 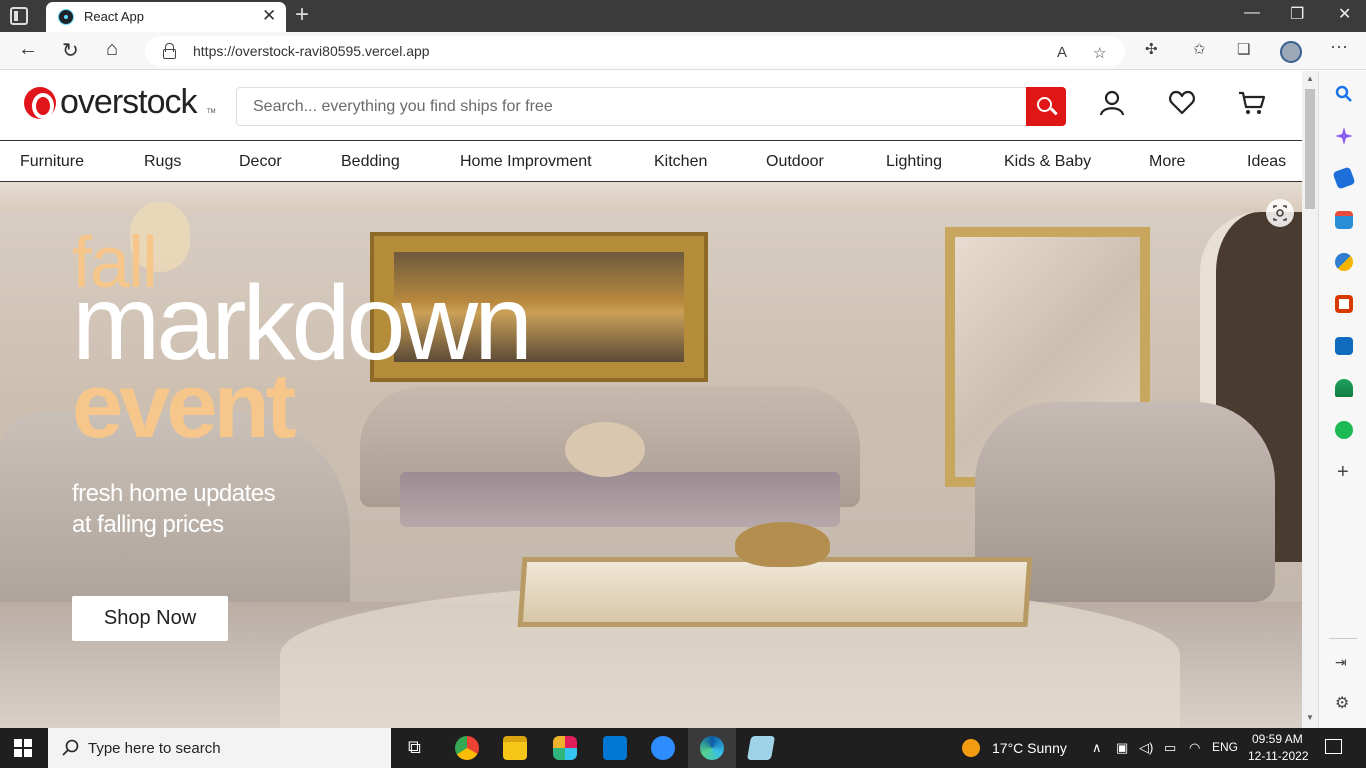 I want to click on close-tab-icon: ✕, so click(x=269, y=16).